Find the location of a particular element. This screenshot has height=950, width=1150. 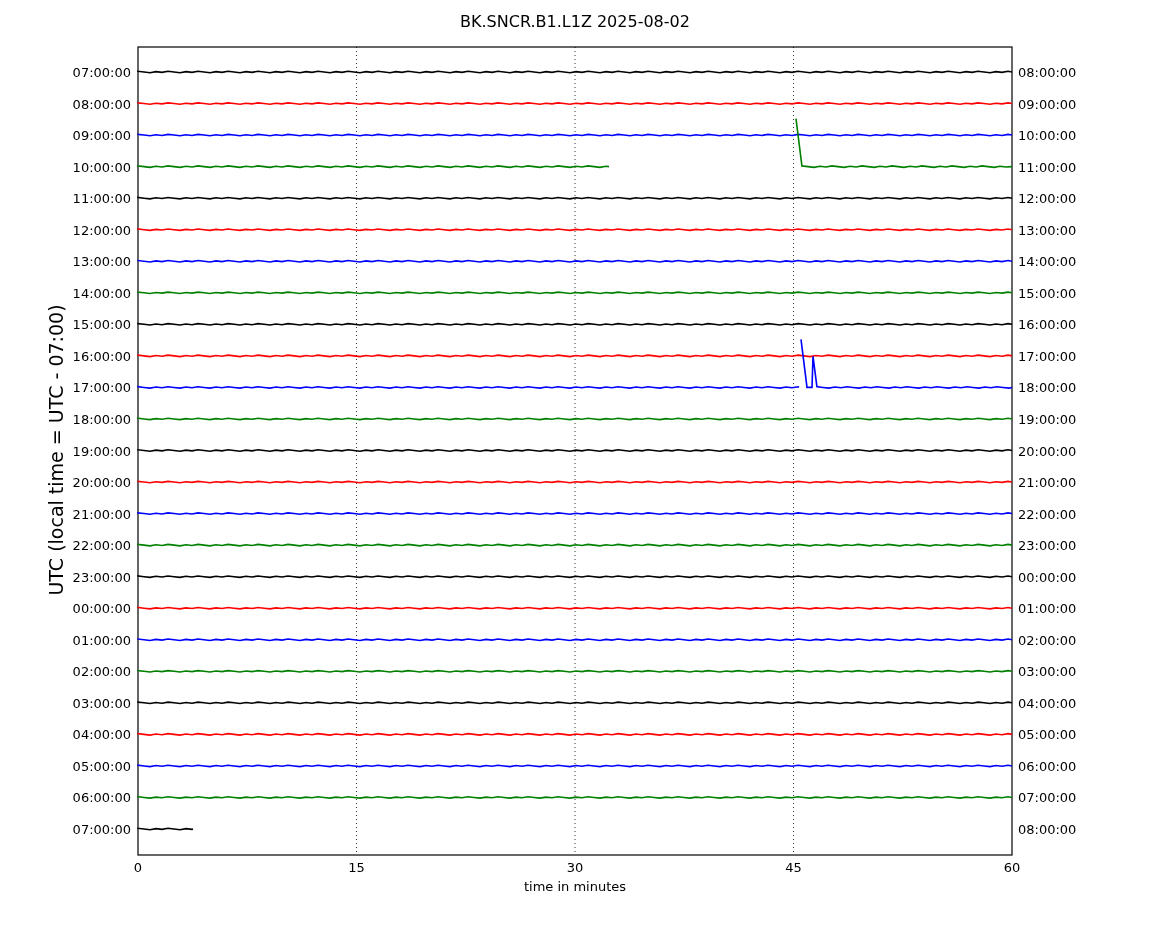

x-tick-label: 45 is located at coordinates (793, 867).